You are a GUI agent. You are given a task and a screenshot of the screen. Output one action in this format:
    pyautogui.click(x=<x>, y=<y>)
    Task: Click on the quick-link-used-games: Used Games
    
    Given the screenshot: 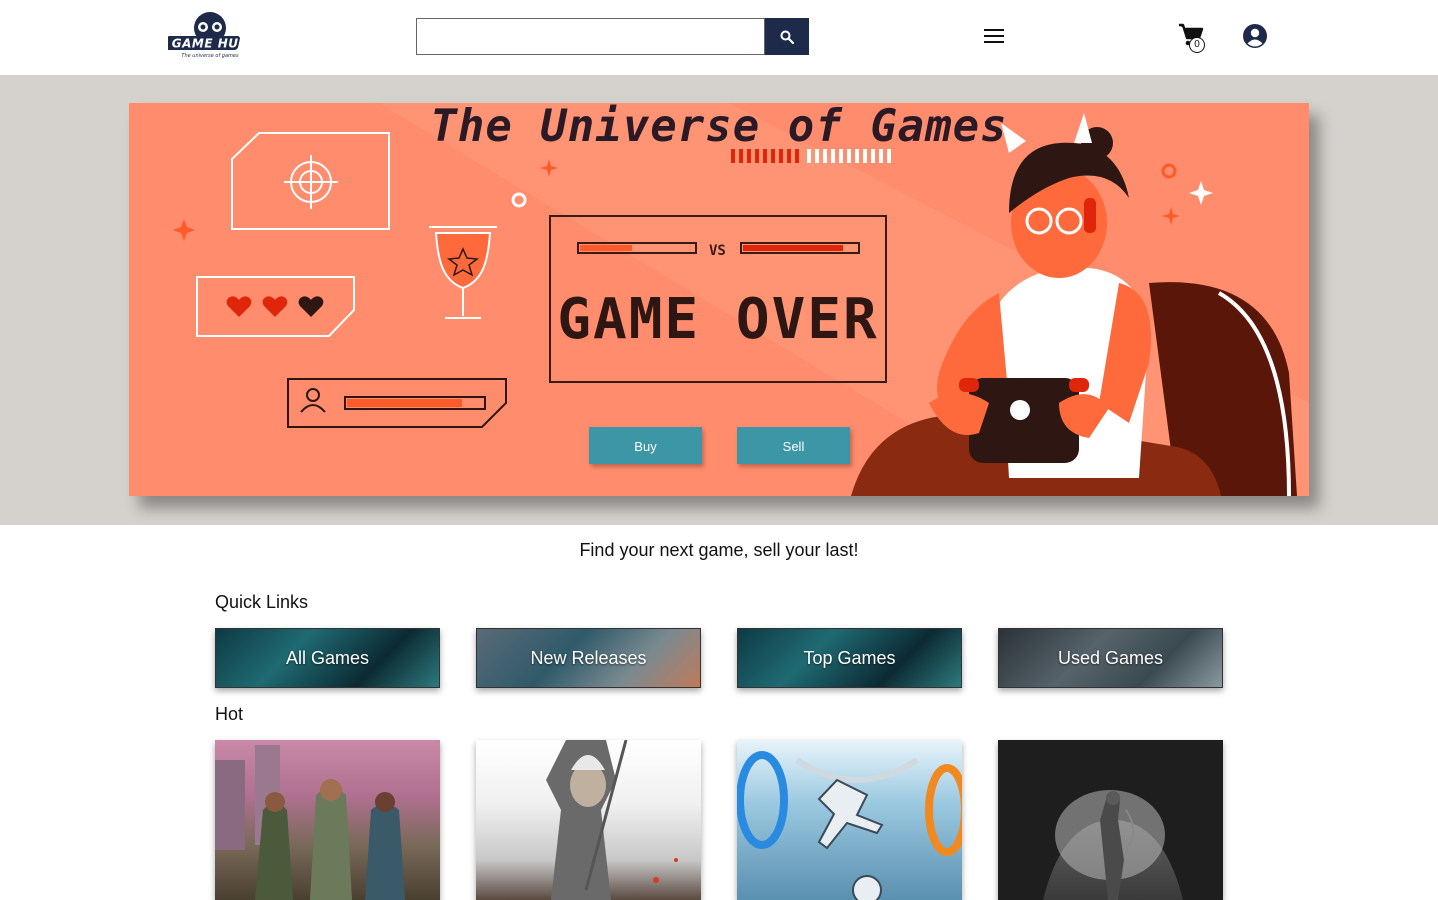 What is the action you would take?
    pyautogui.click(x=1110, y=658)
    